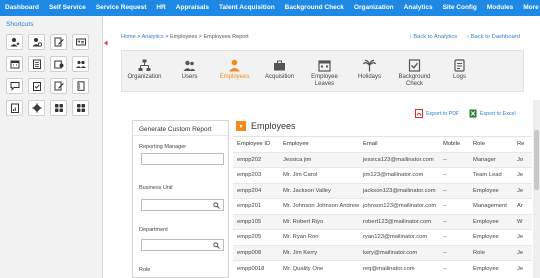 Image resolution: width=540 pixels, height=278 pixels. What do you see at coordinates (14, 64) in the screenshot?
I see `calendar-icon` at bounding box center [14, 64].